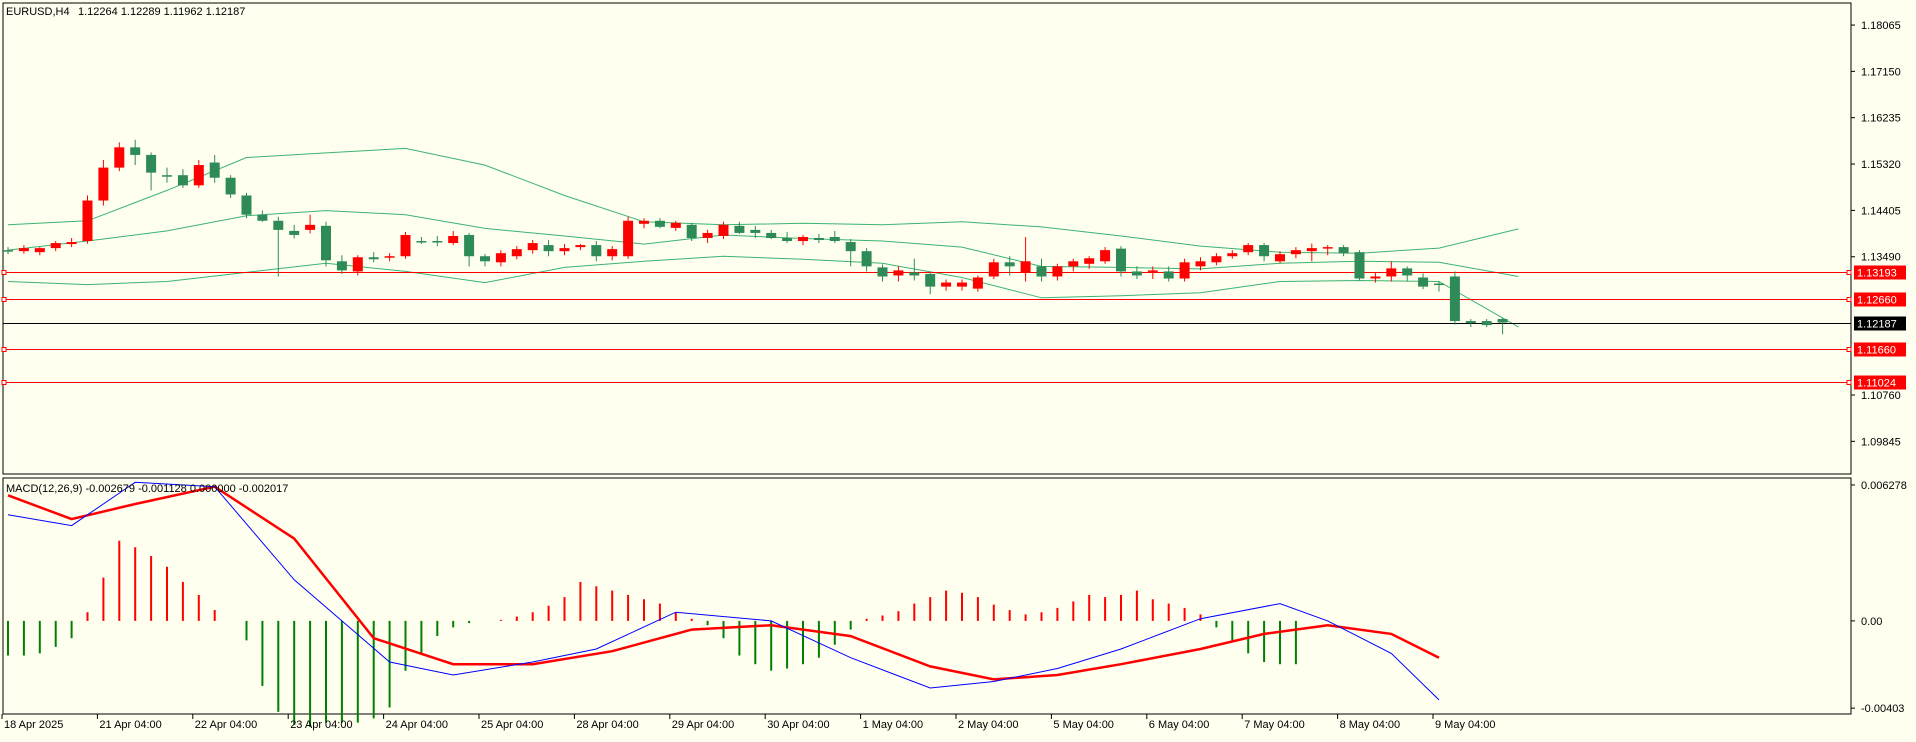 The height and width of the screenshot is (742, 1916). I want to click on time-tick-label: 8 May 04:00, so click(1370, 725).